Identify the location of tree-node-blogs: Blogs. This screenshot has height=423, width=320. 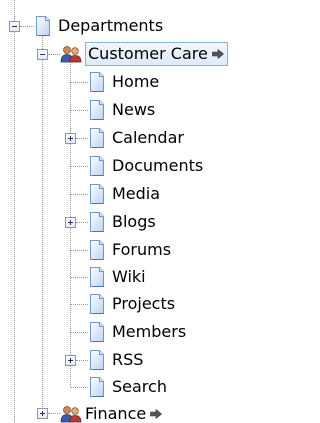
(122, 222).